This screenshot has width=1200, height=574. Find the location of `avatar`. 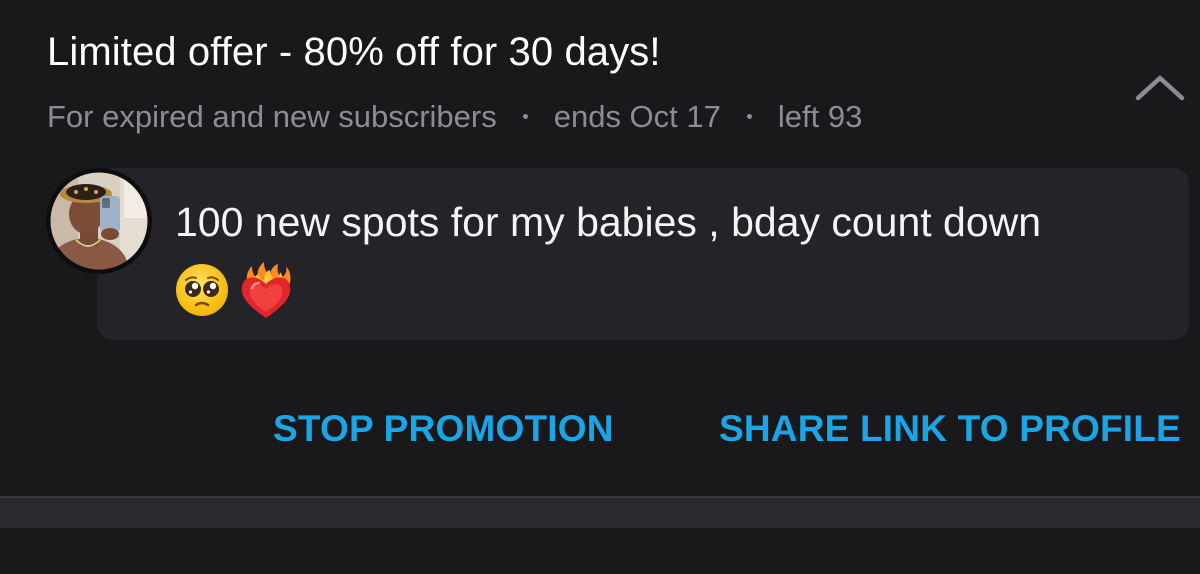

avatar is located at coordinates (99, 221).